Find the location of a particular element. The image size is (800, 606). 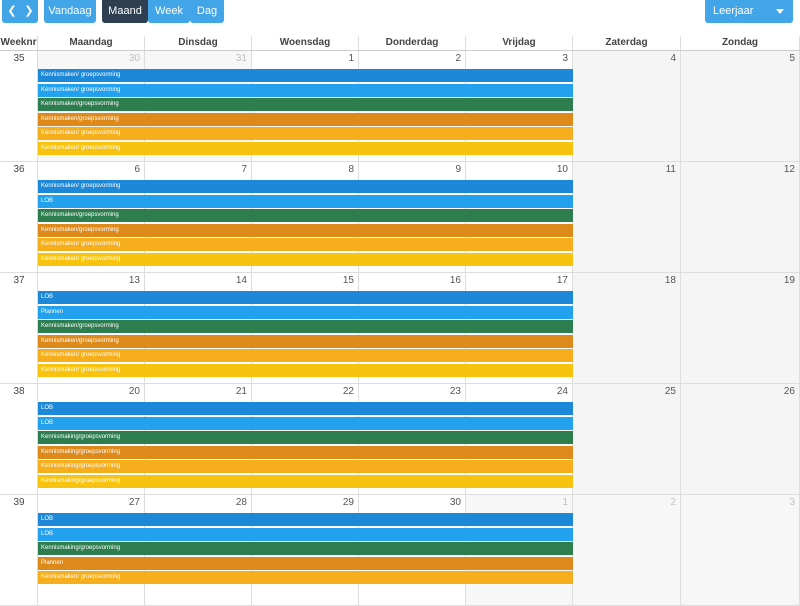

day-number: 18 is located at coordinates (670, 280).